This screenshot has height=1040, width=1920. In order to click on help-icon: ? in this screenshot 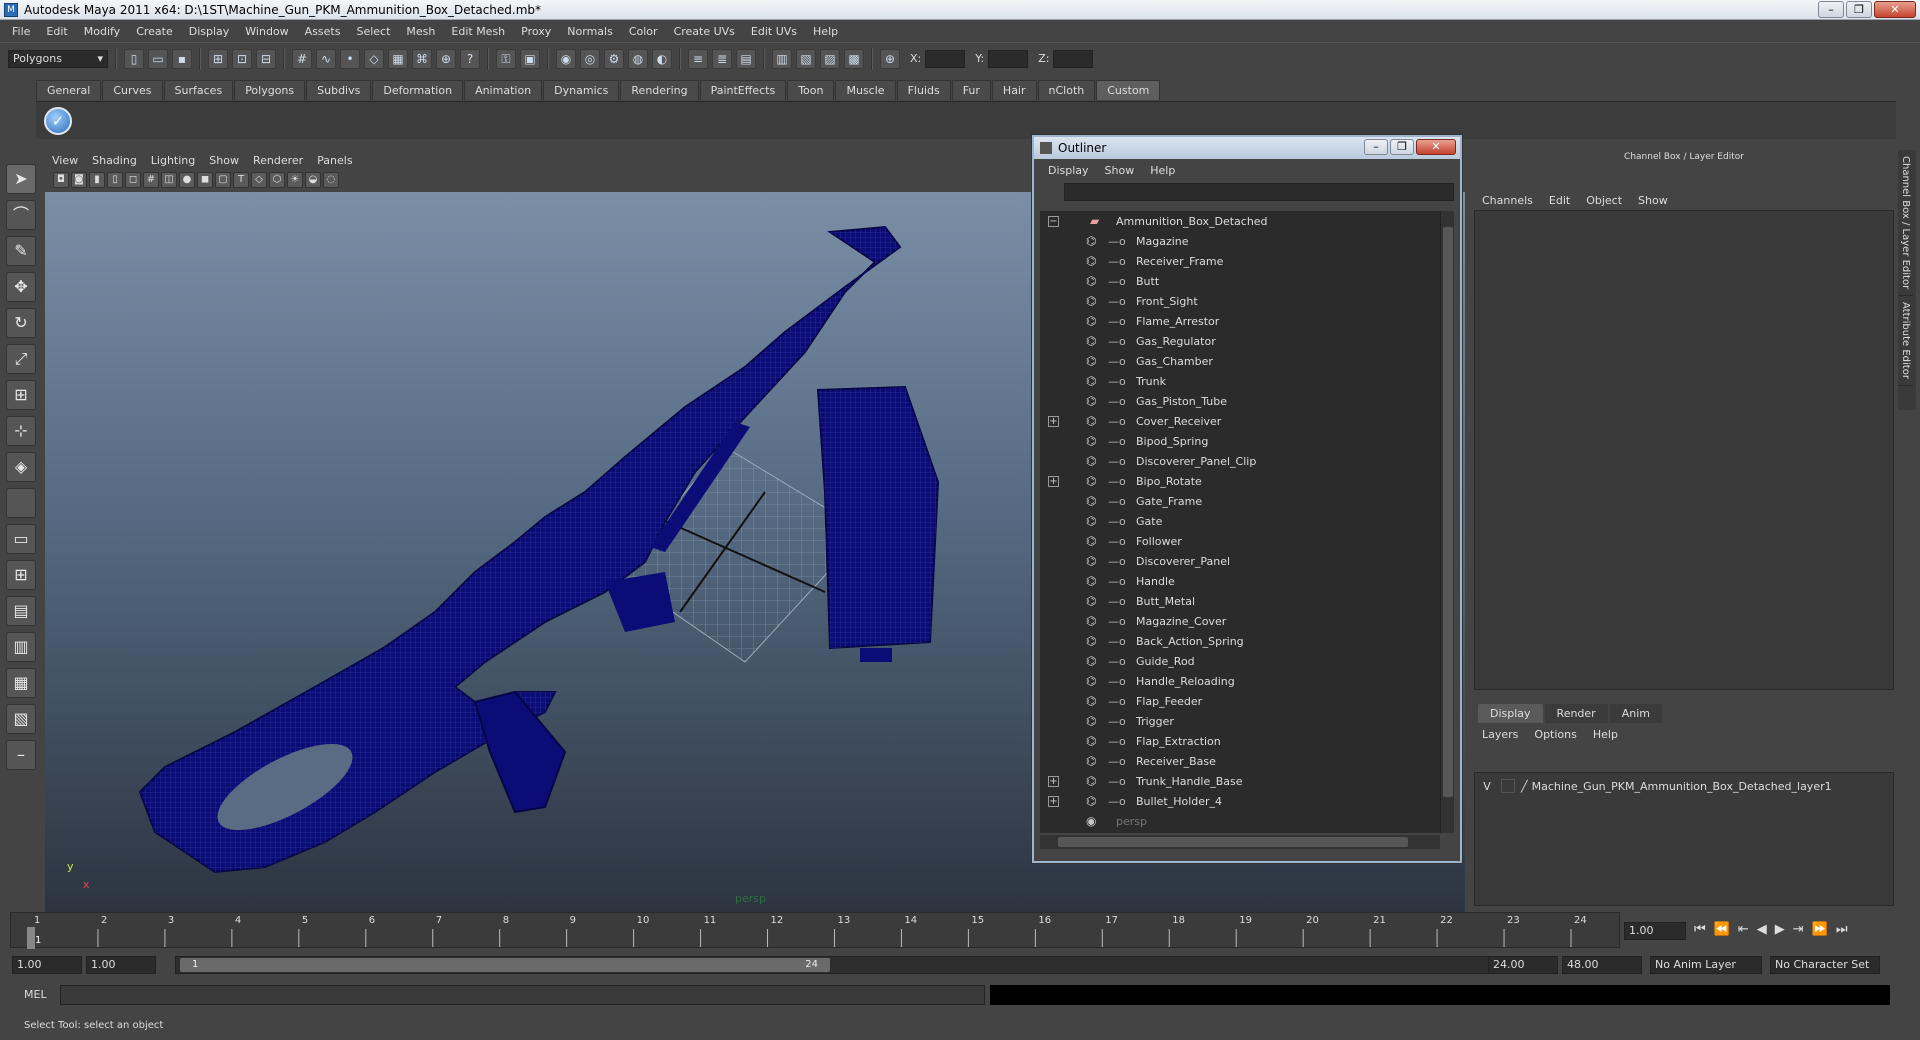, I will do `click(470, 58)`.